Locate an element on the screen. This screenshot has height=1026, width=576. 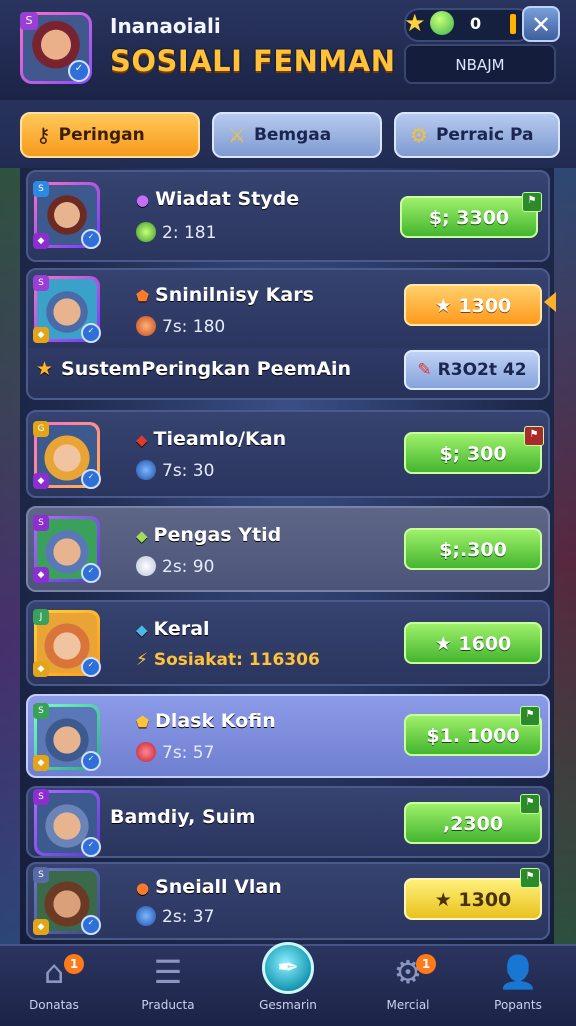
nav-item-donatas: ⌂ Donatas is located at coordinates (54, 981).